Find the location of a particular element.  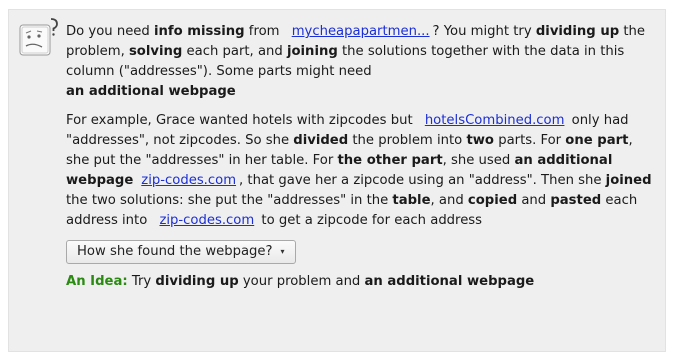

zip-codes-link: zip-codes.com is located at coordinates (188, 180).